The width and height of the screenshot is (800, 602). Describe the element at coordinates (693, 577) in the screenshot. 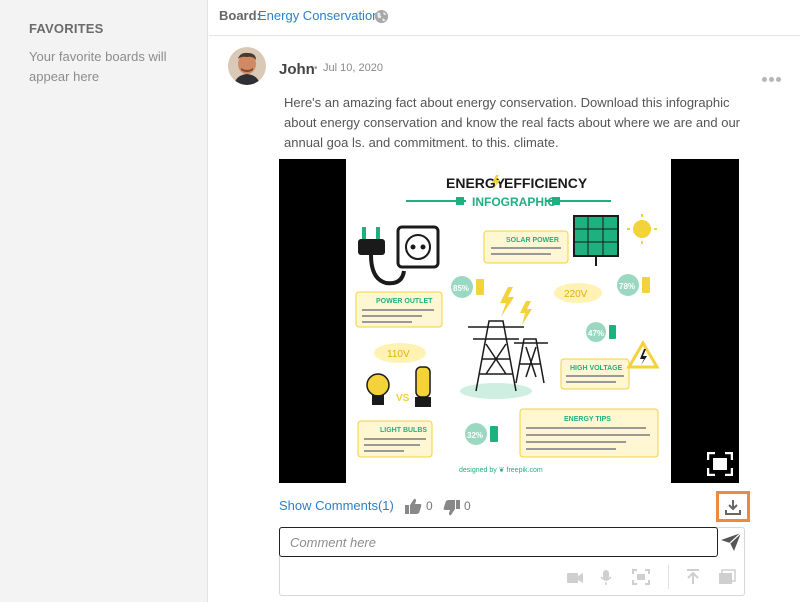

I see `upload-icon` at that location.